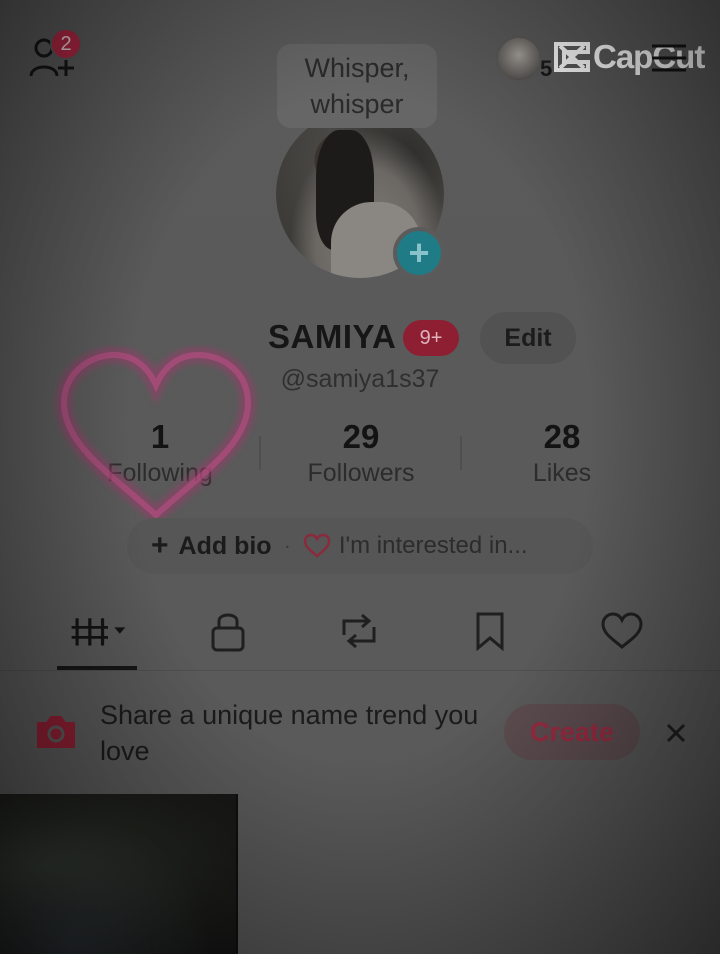 This screenshot has width=720, height=954. What do you see at coordinates (156, 436) in the screenshot?
I see `heart-overlay-icon` at bounding box center [156, 436].